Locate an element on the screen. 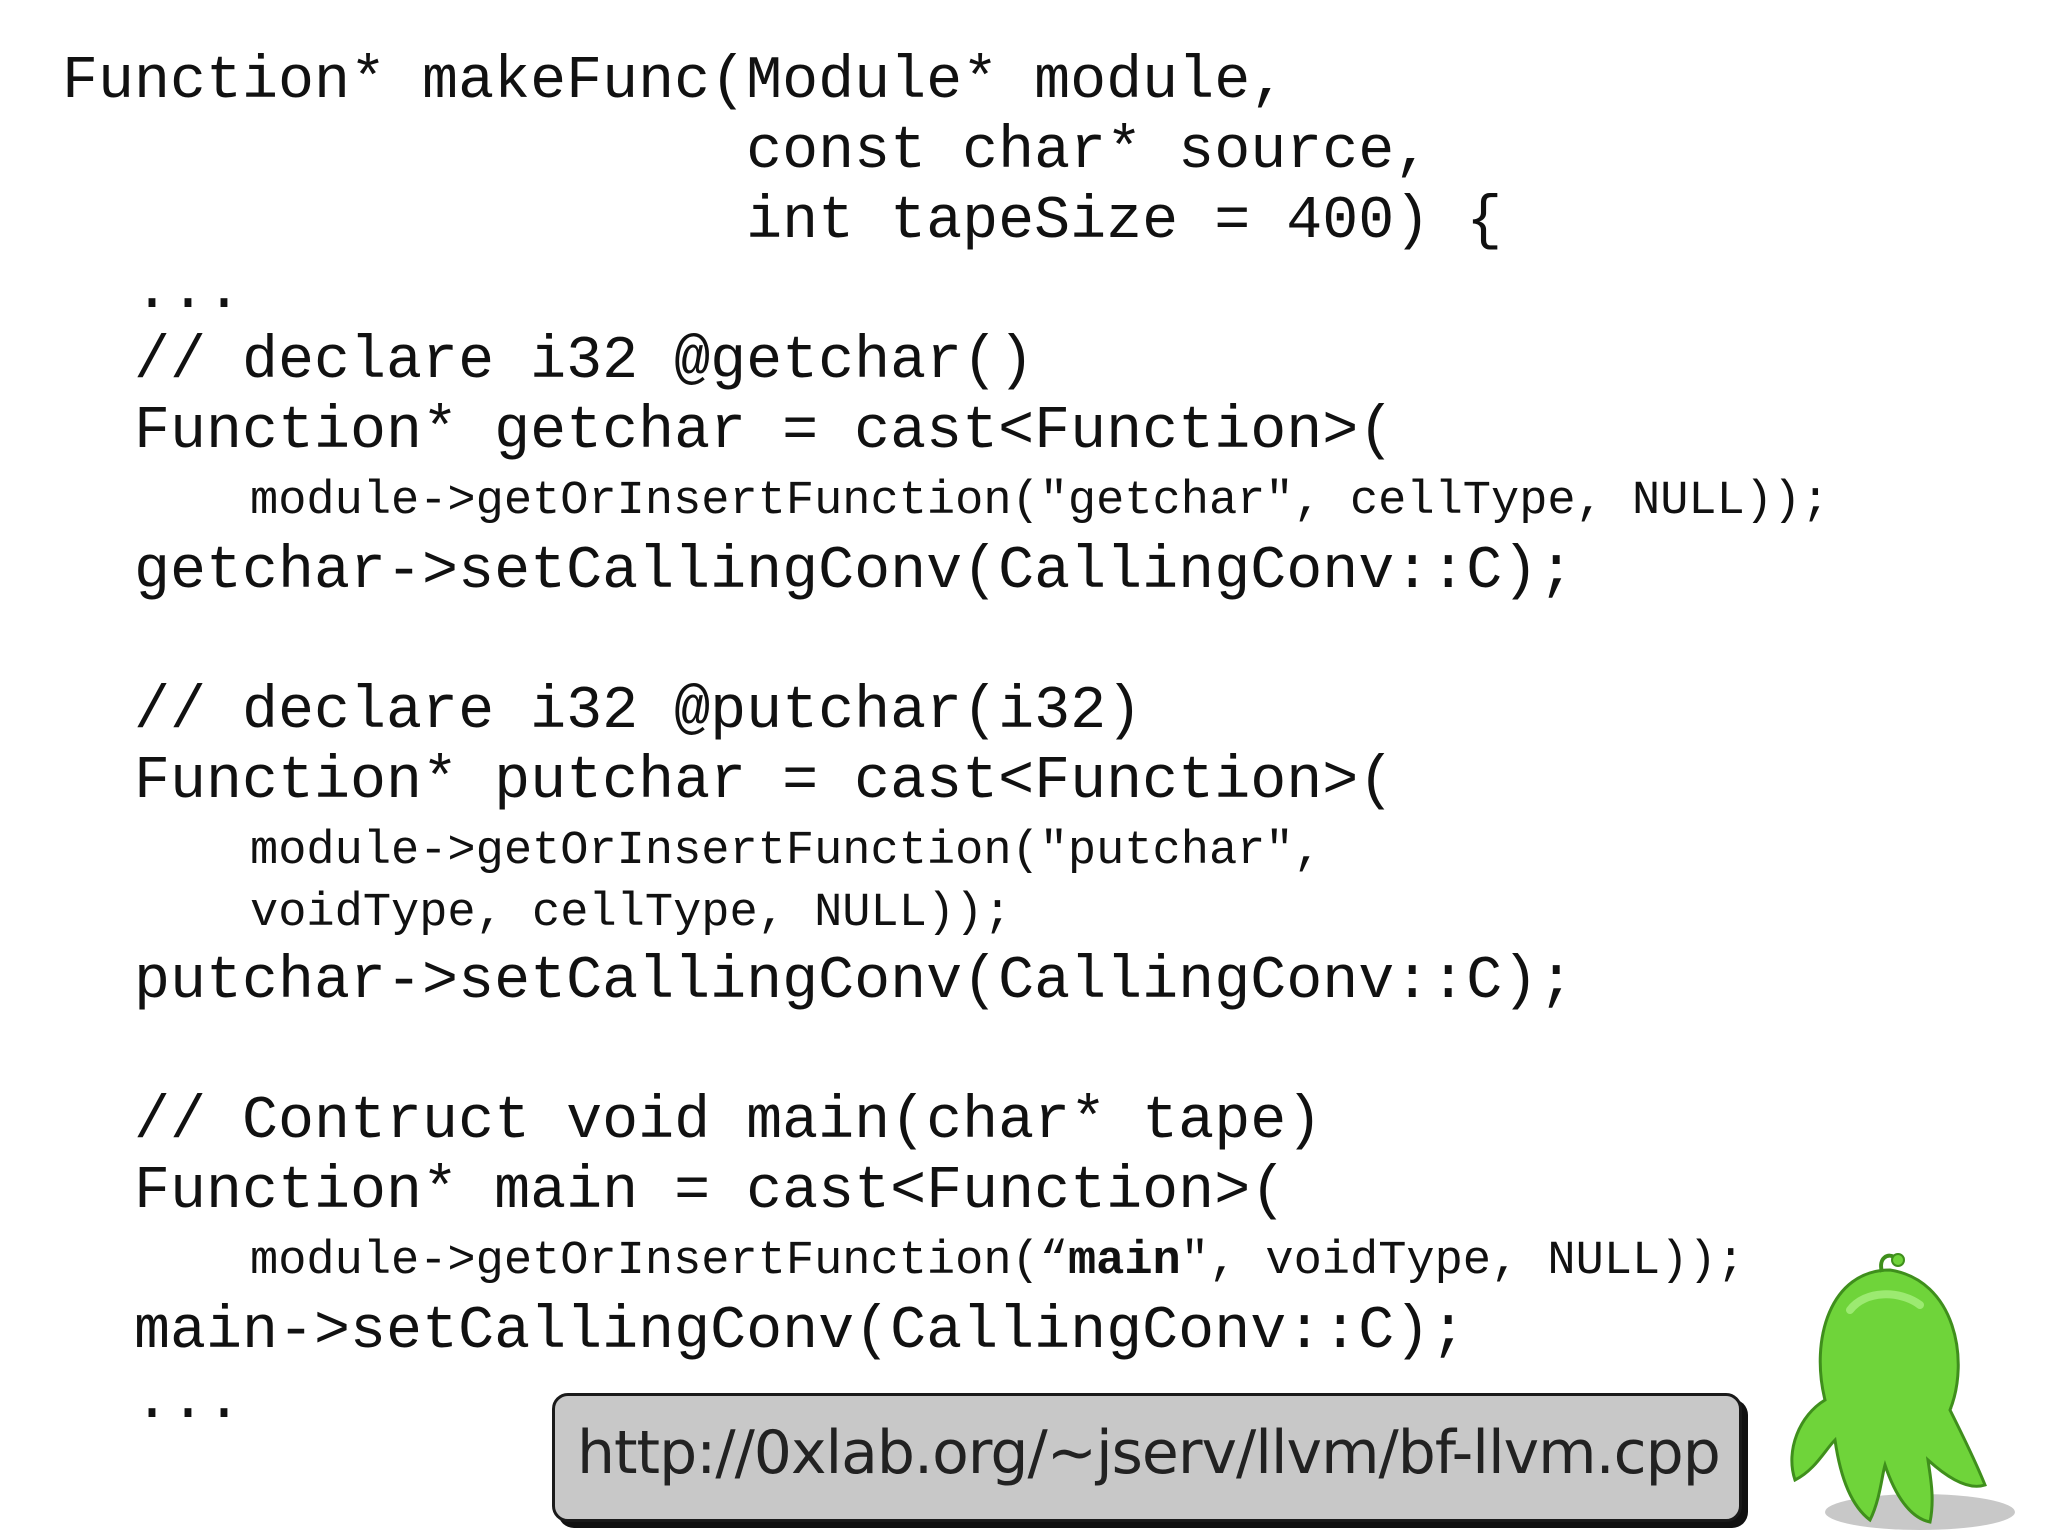  code-line-13: putchar->setCallingConv(CallingConv::C); is located at coordinates (818, 982).